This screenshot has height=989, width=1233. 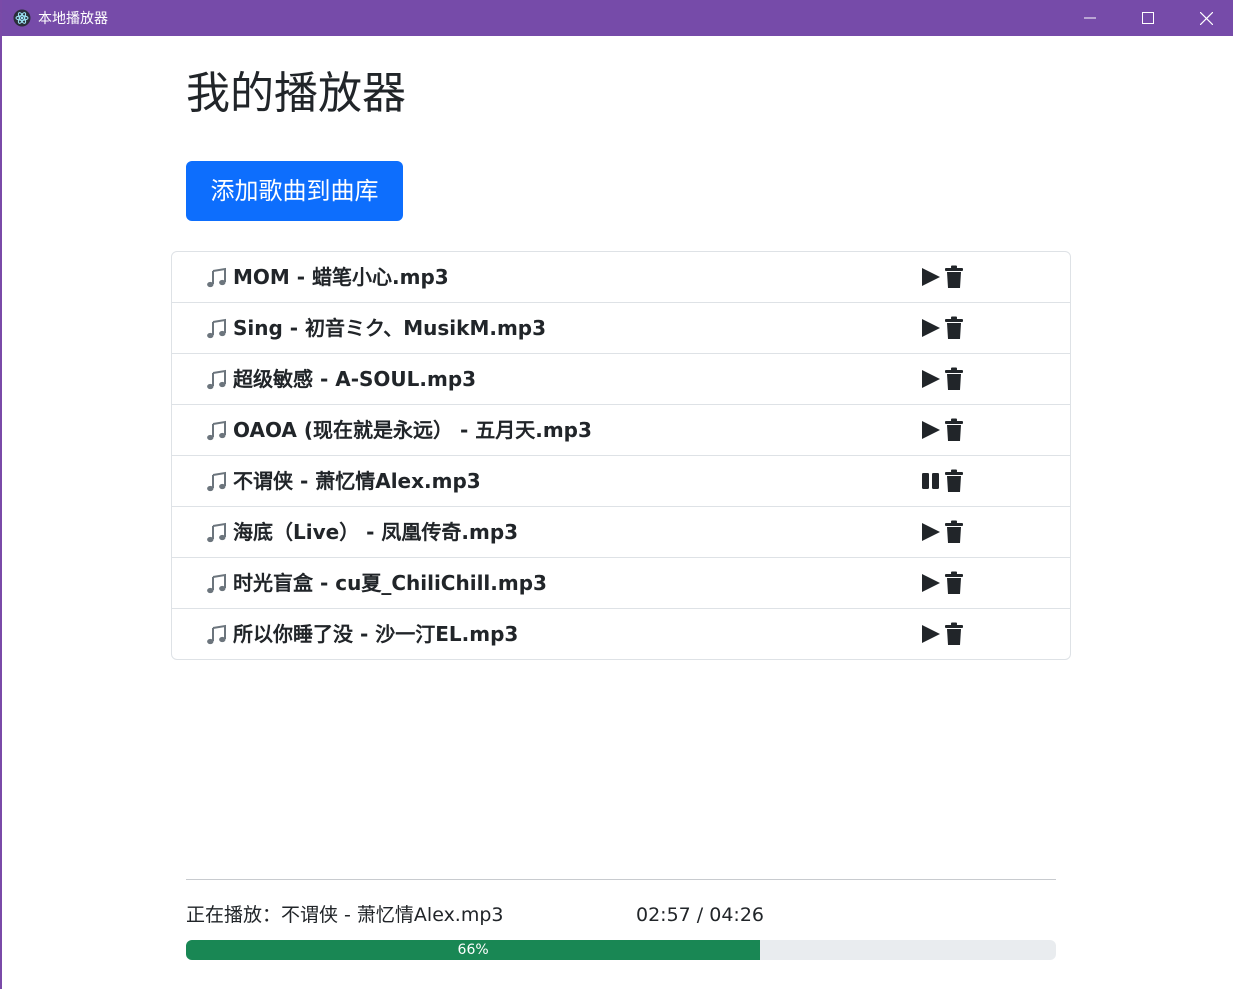 I want to click on song-list-item: 所以你睡了没 - 沙一汀EL.mp3, so click(x=621, y=634).